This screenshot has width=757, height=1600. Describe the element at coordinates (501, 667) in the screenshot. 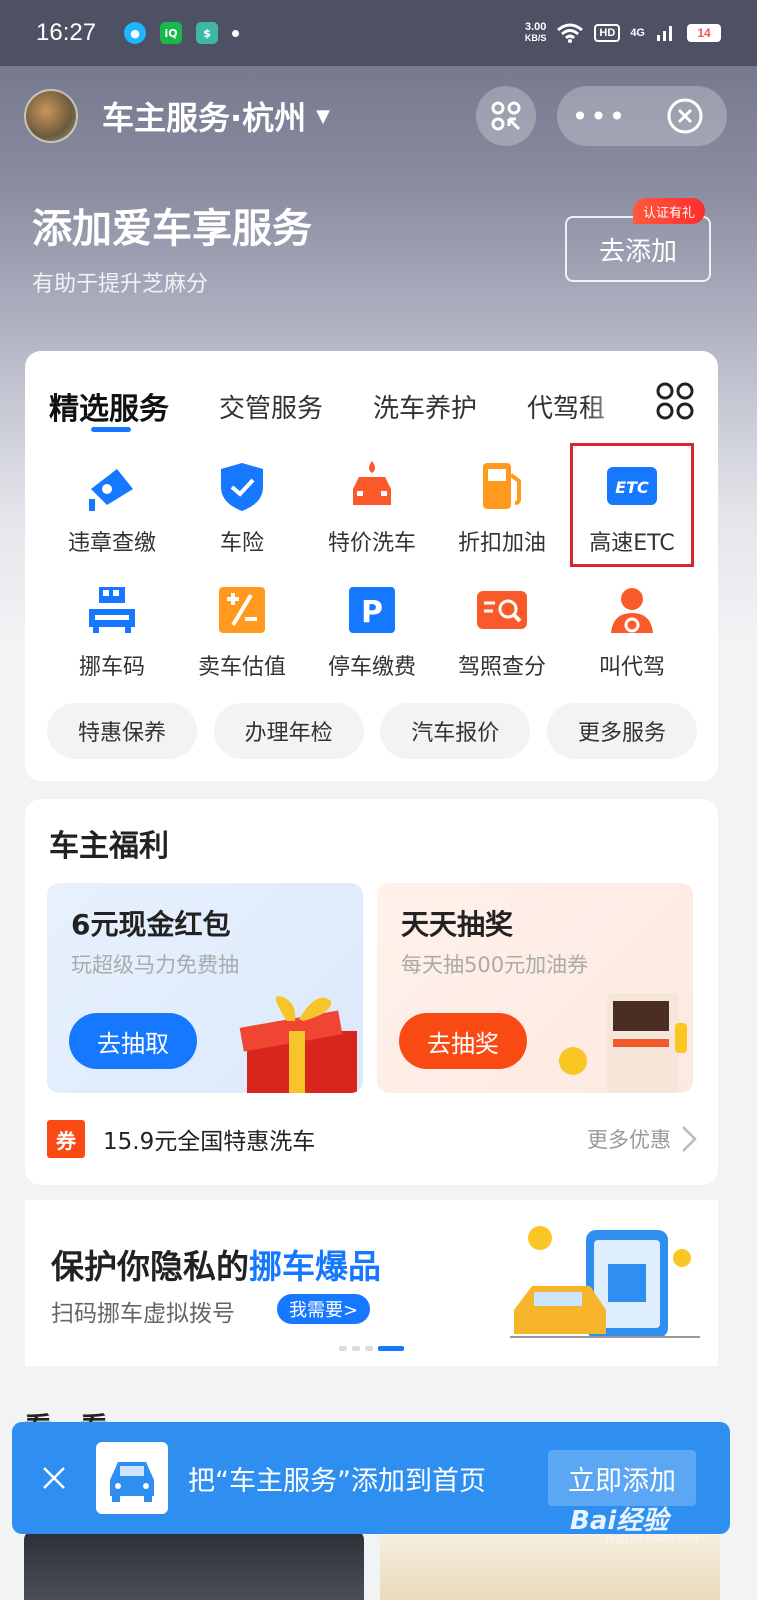

I see `service-label: 驾照查分` at that location.